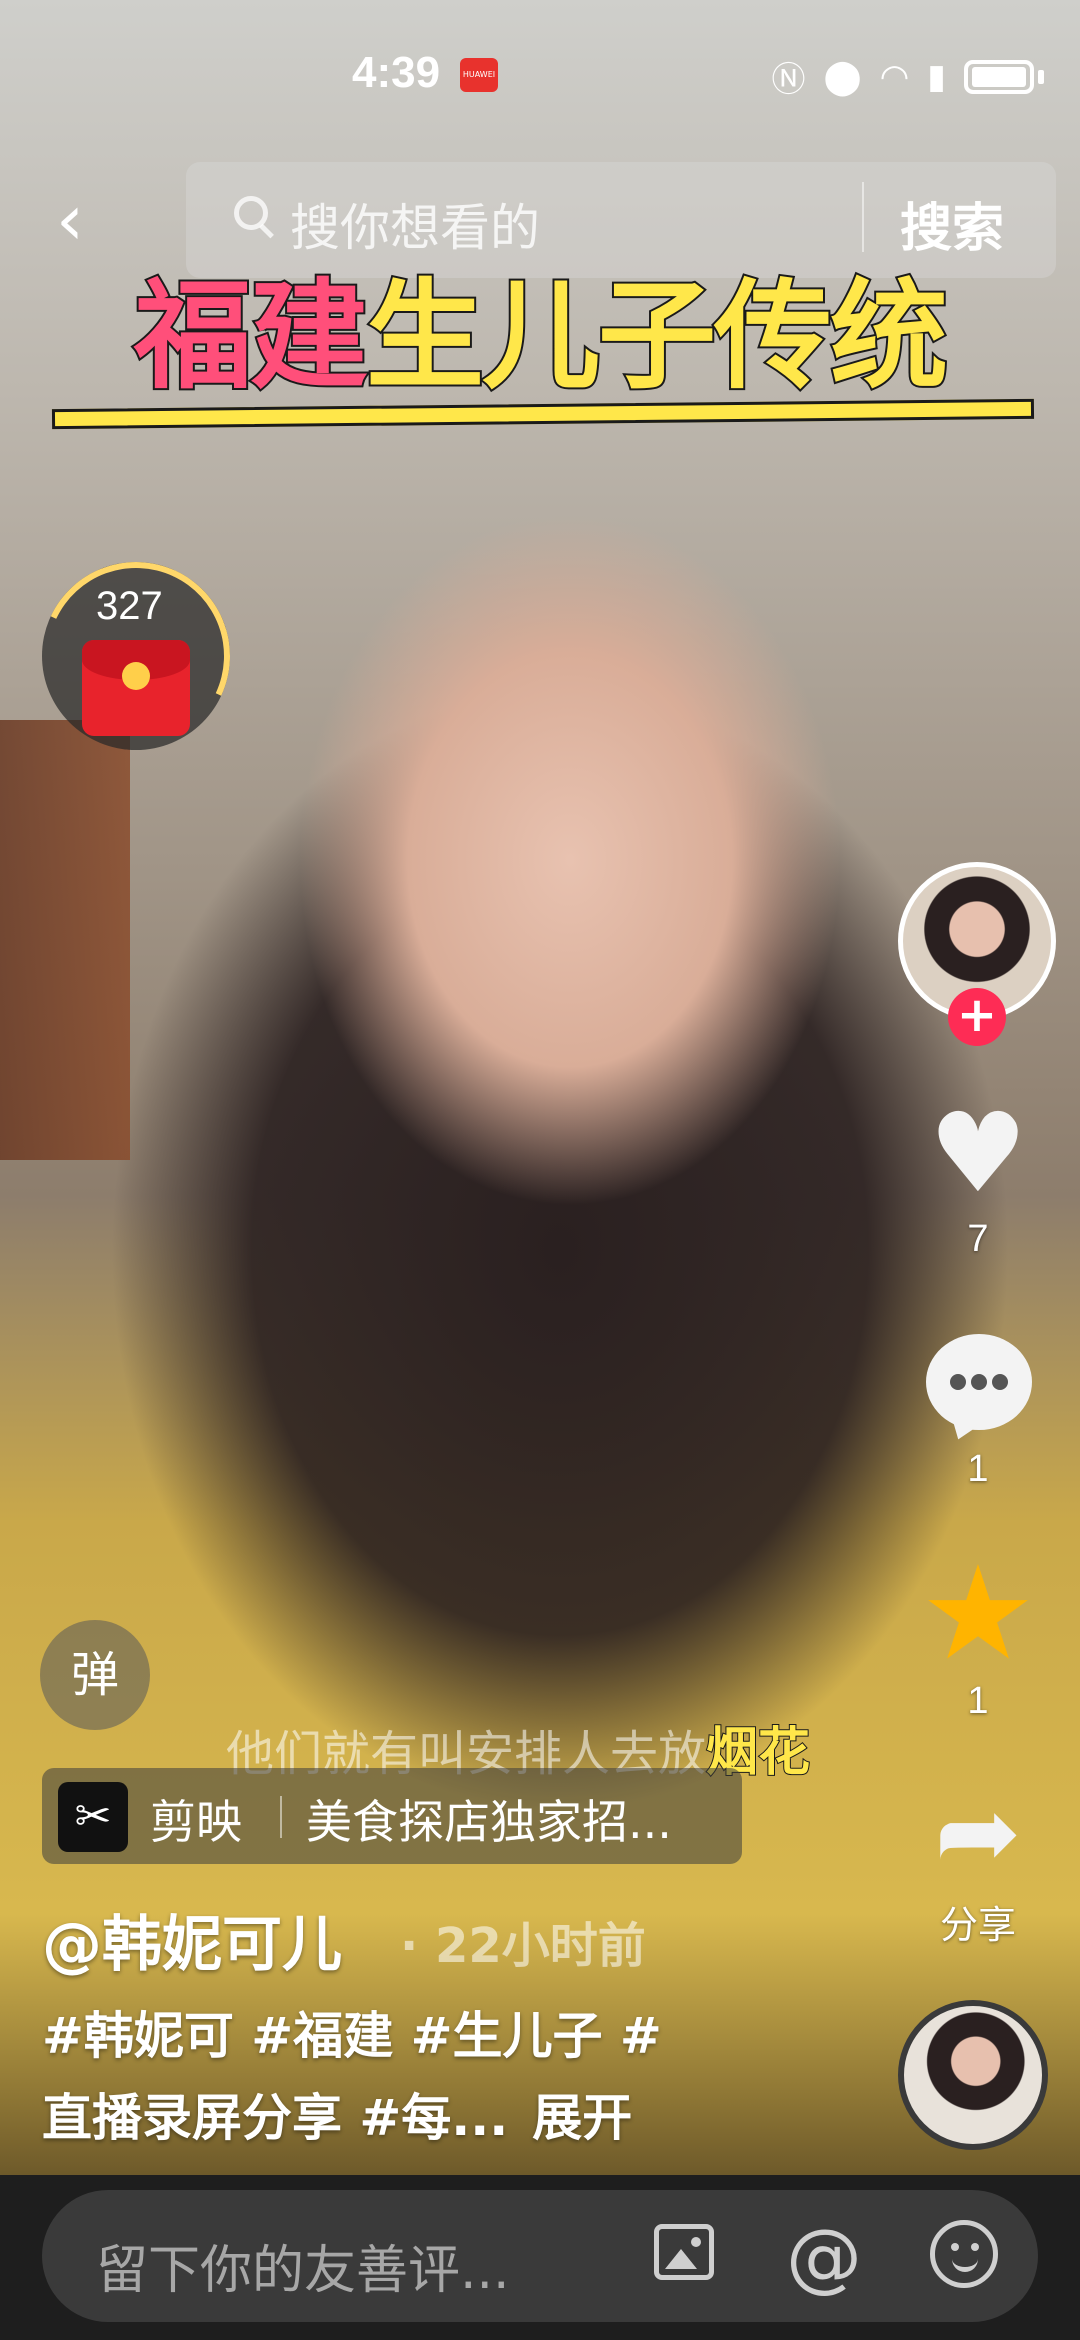 Image resolution: width=1080 pixels, height=2340 pixels. Describe the element at coordinates (978, 1701) in the screenshot. I see `favorite-count: 1` at that location.